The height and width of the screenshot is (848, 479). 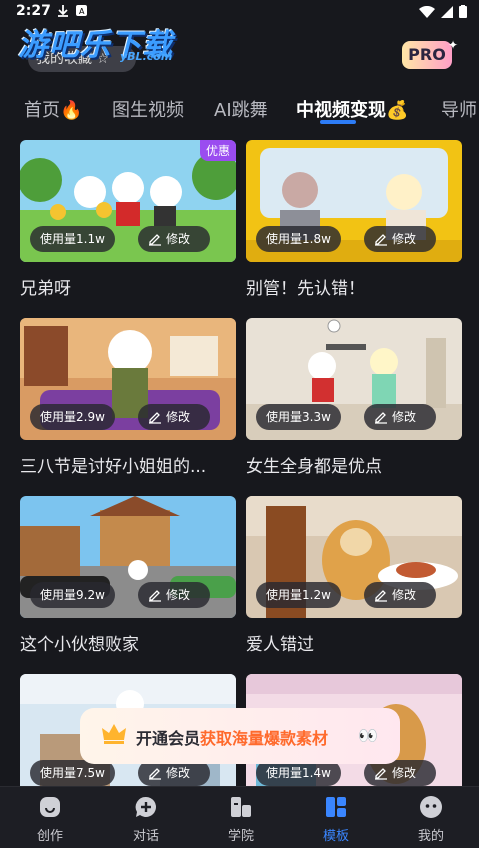 I want to click on svg-text: A, so click(x=82, y=11).